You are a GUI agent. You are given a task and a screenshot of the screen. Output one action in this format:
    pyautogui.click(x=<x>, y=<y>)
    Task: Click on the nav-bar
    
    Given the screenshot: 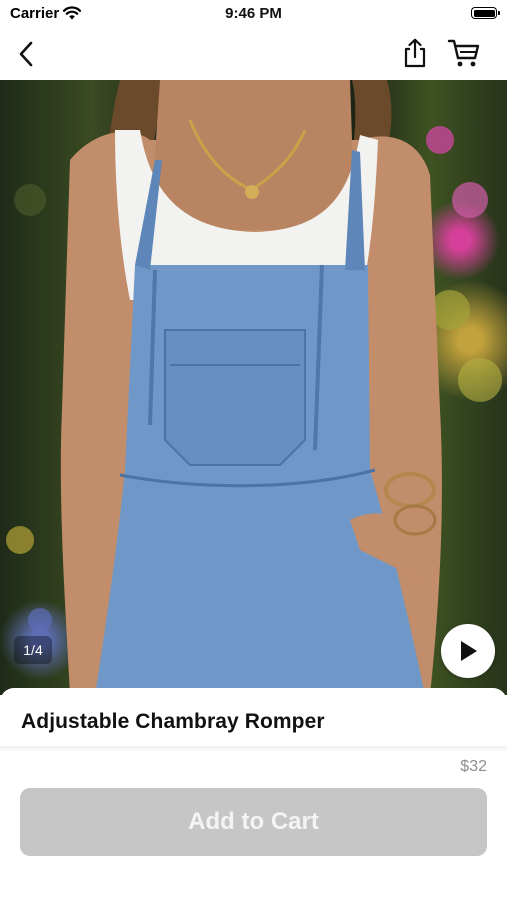 What is the action you would take?
    pyautogui.click(x=253, y=54)
    